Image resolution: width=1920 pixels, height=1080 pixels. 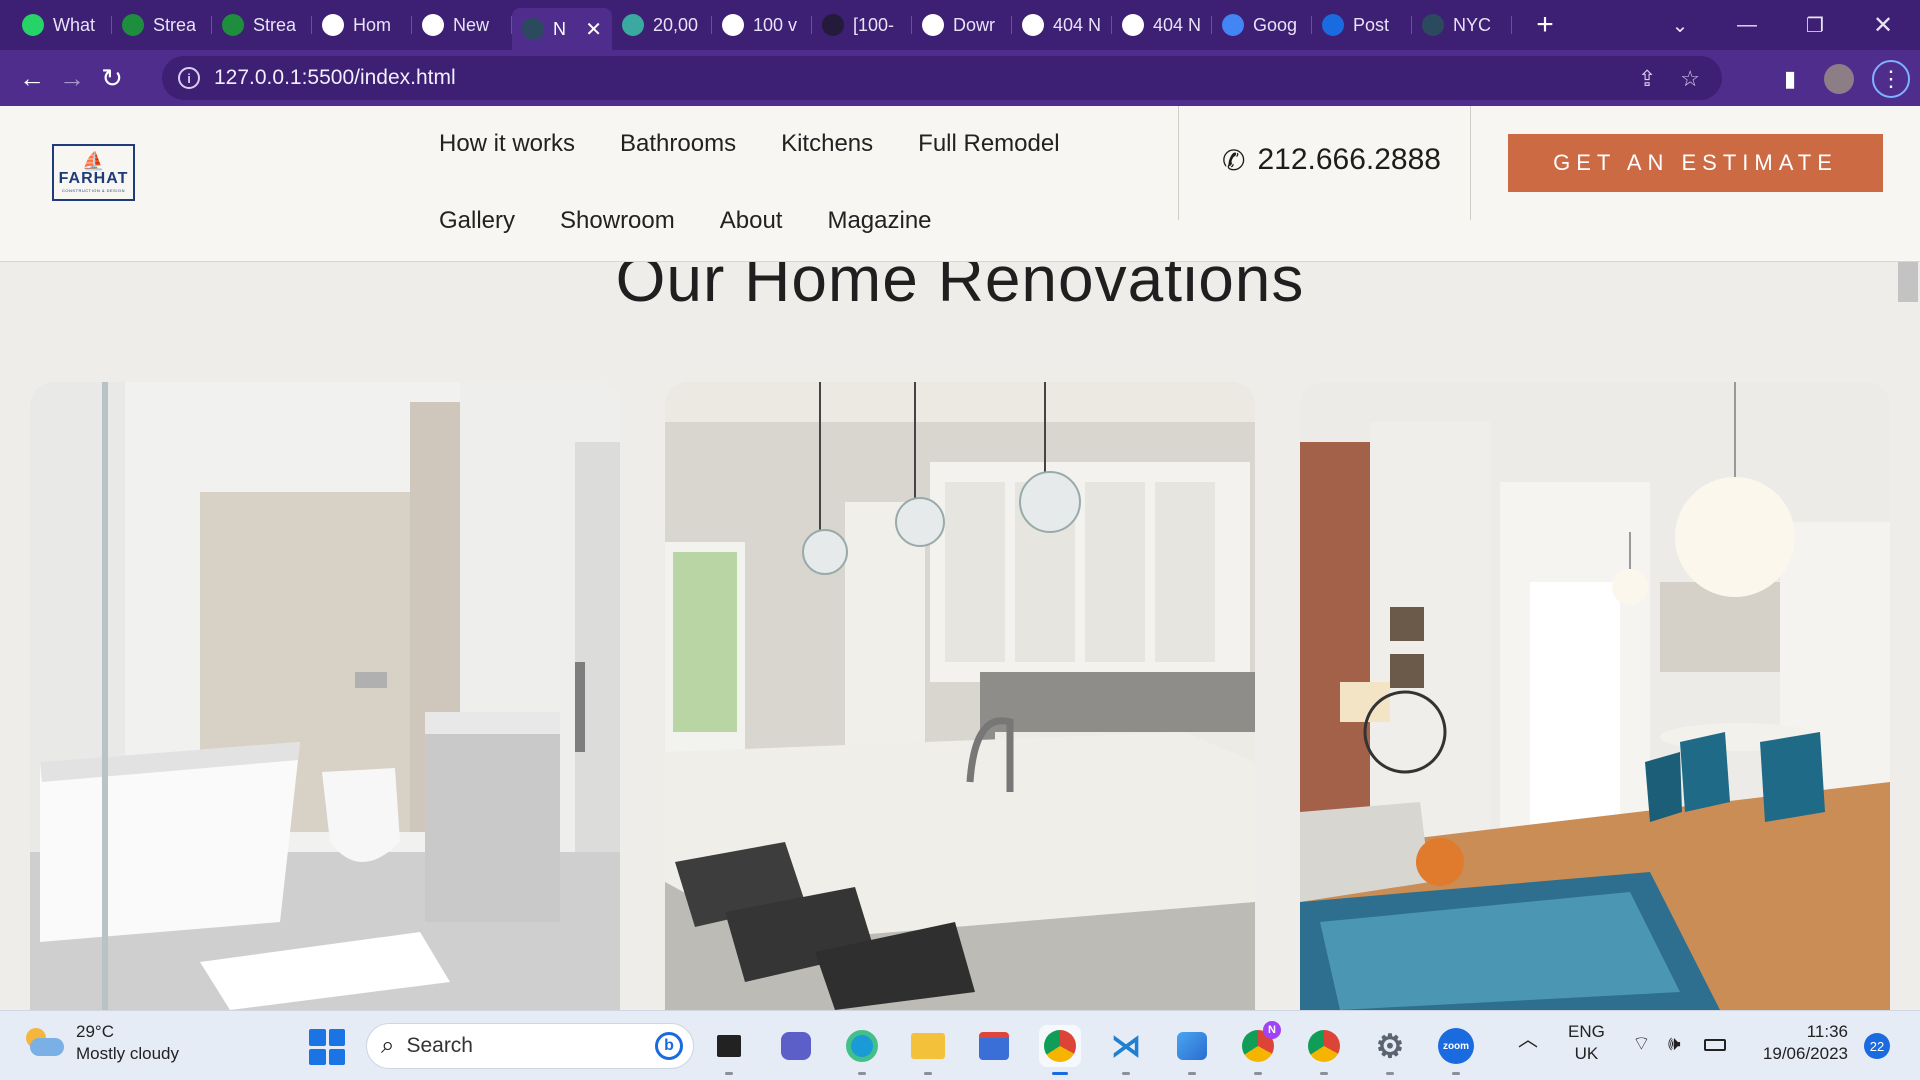 I want to click on tab-title: NYC, so click(x=1472, y=24).